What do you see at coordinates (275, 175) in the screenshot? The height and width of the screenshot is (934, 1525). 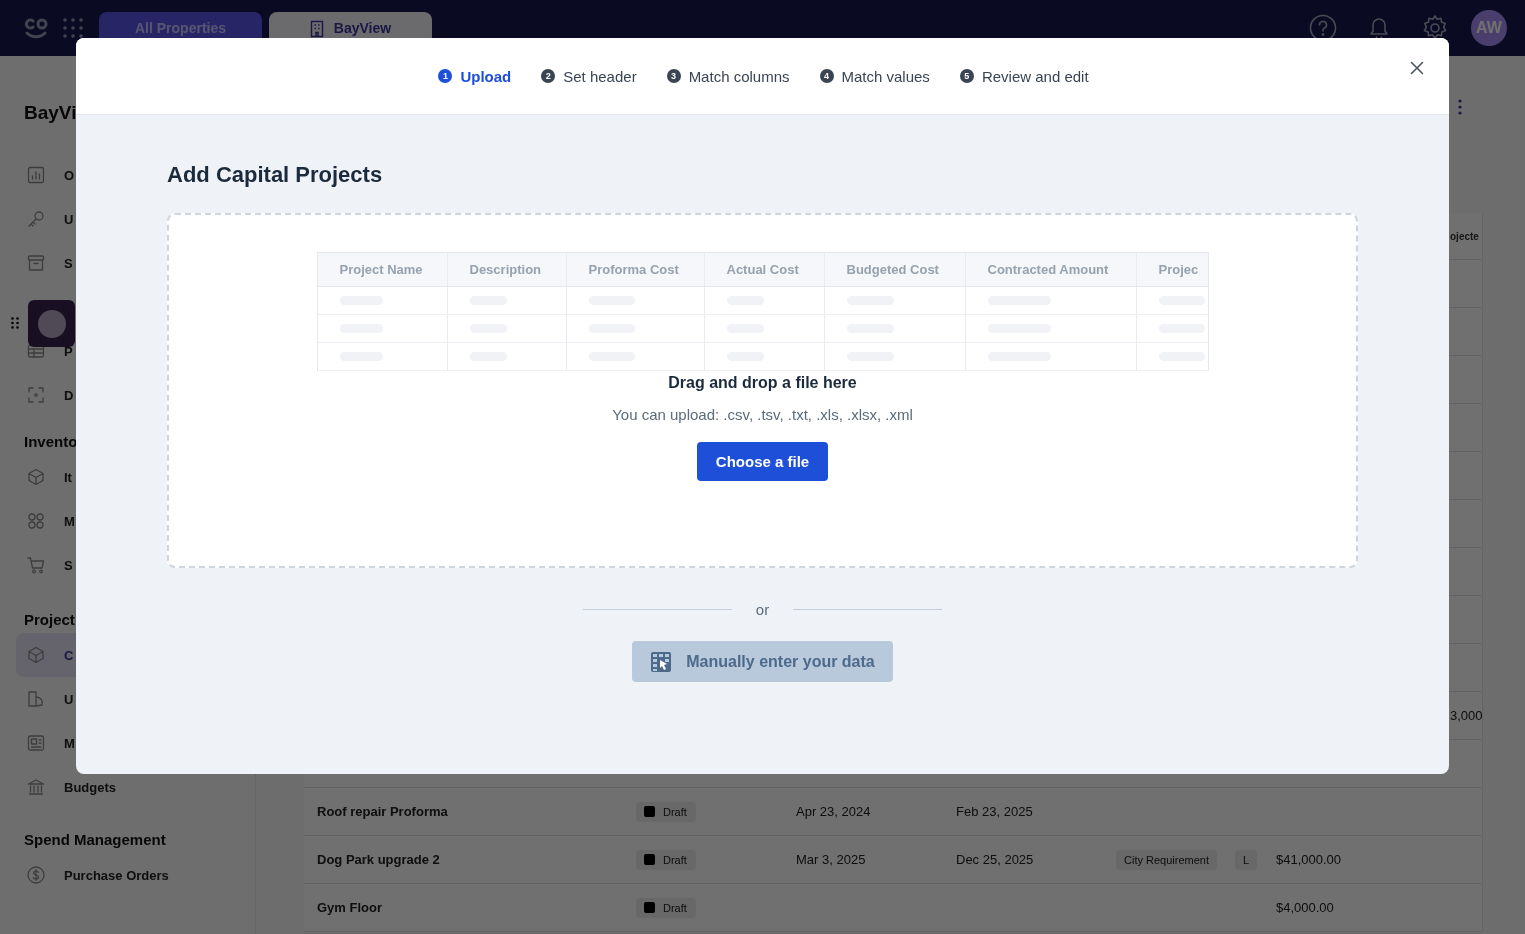 I see `dialog-title: Add Capital Projects` at bounding box center [275, 175].